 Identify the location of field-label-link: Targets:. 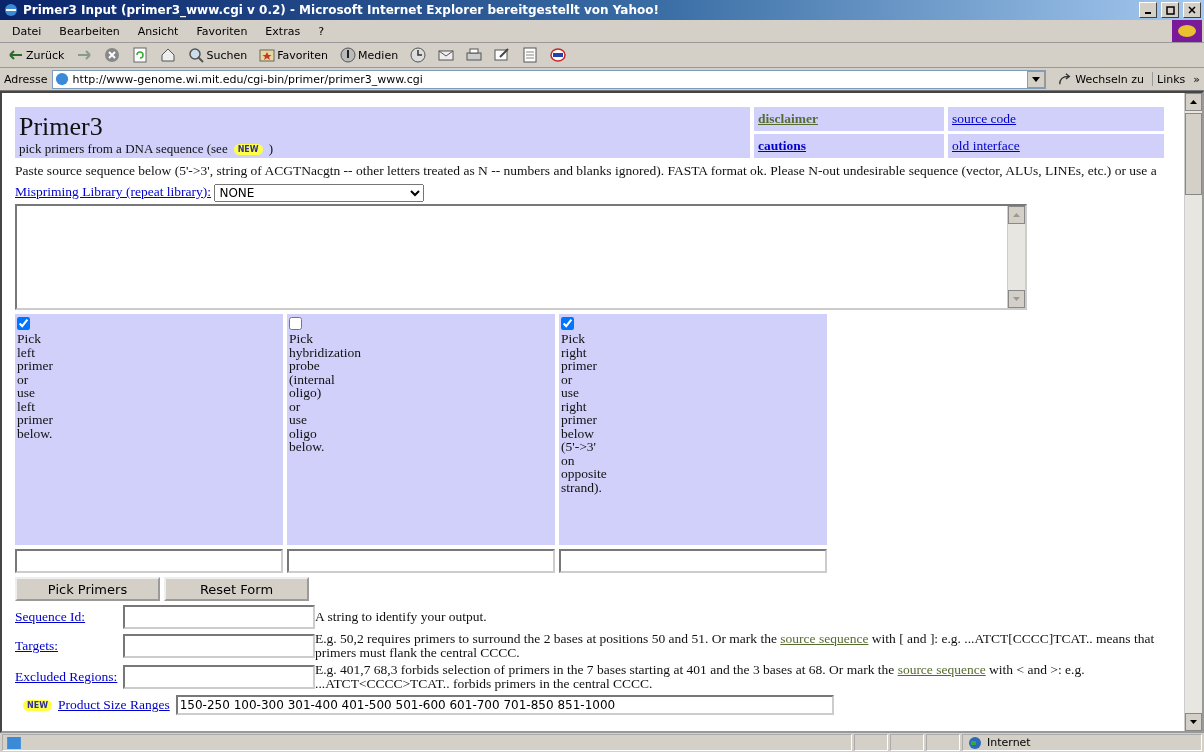
(69, 646).